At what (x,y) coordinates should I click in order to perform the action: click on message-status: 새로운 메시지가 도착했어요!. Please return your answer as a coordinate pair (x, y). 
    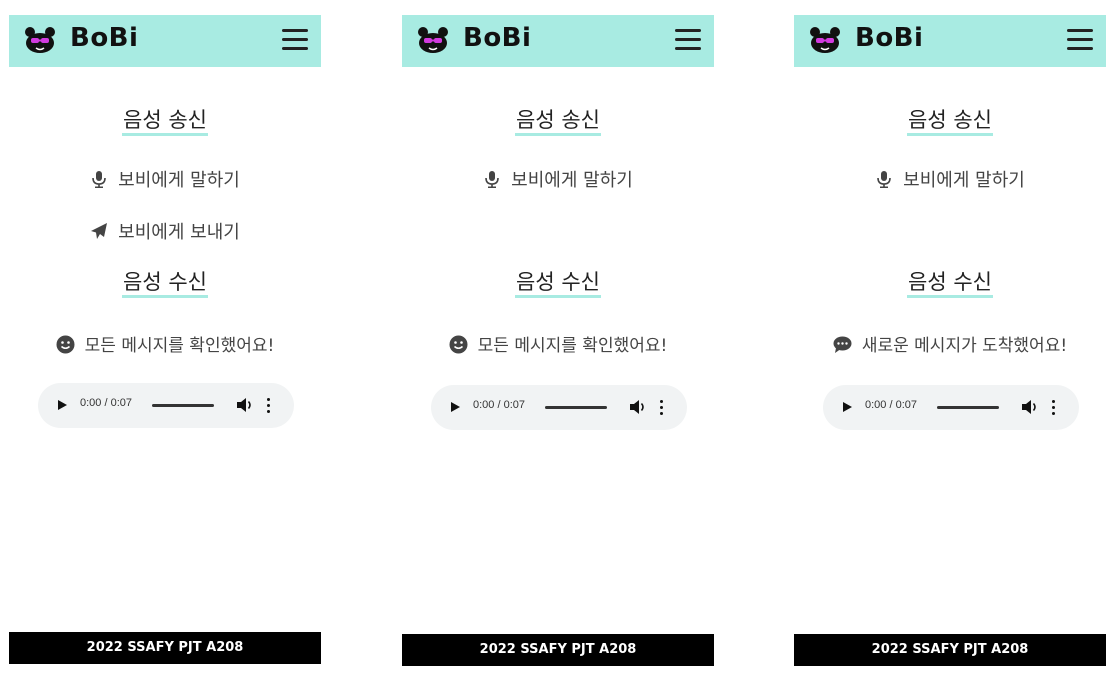
    Looking at the image, I should click on (950, 343).